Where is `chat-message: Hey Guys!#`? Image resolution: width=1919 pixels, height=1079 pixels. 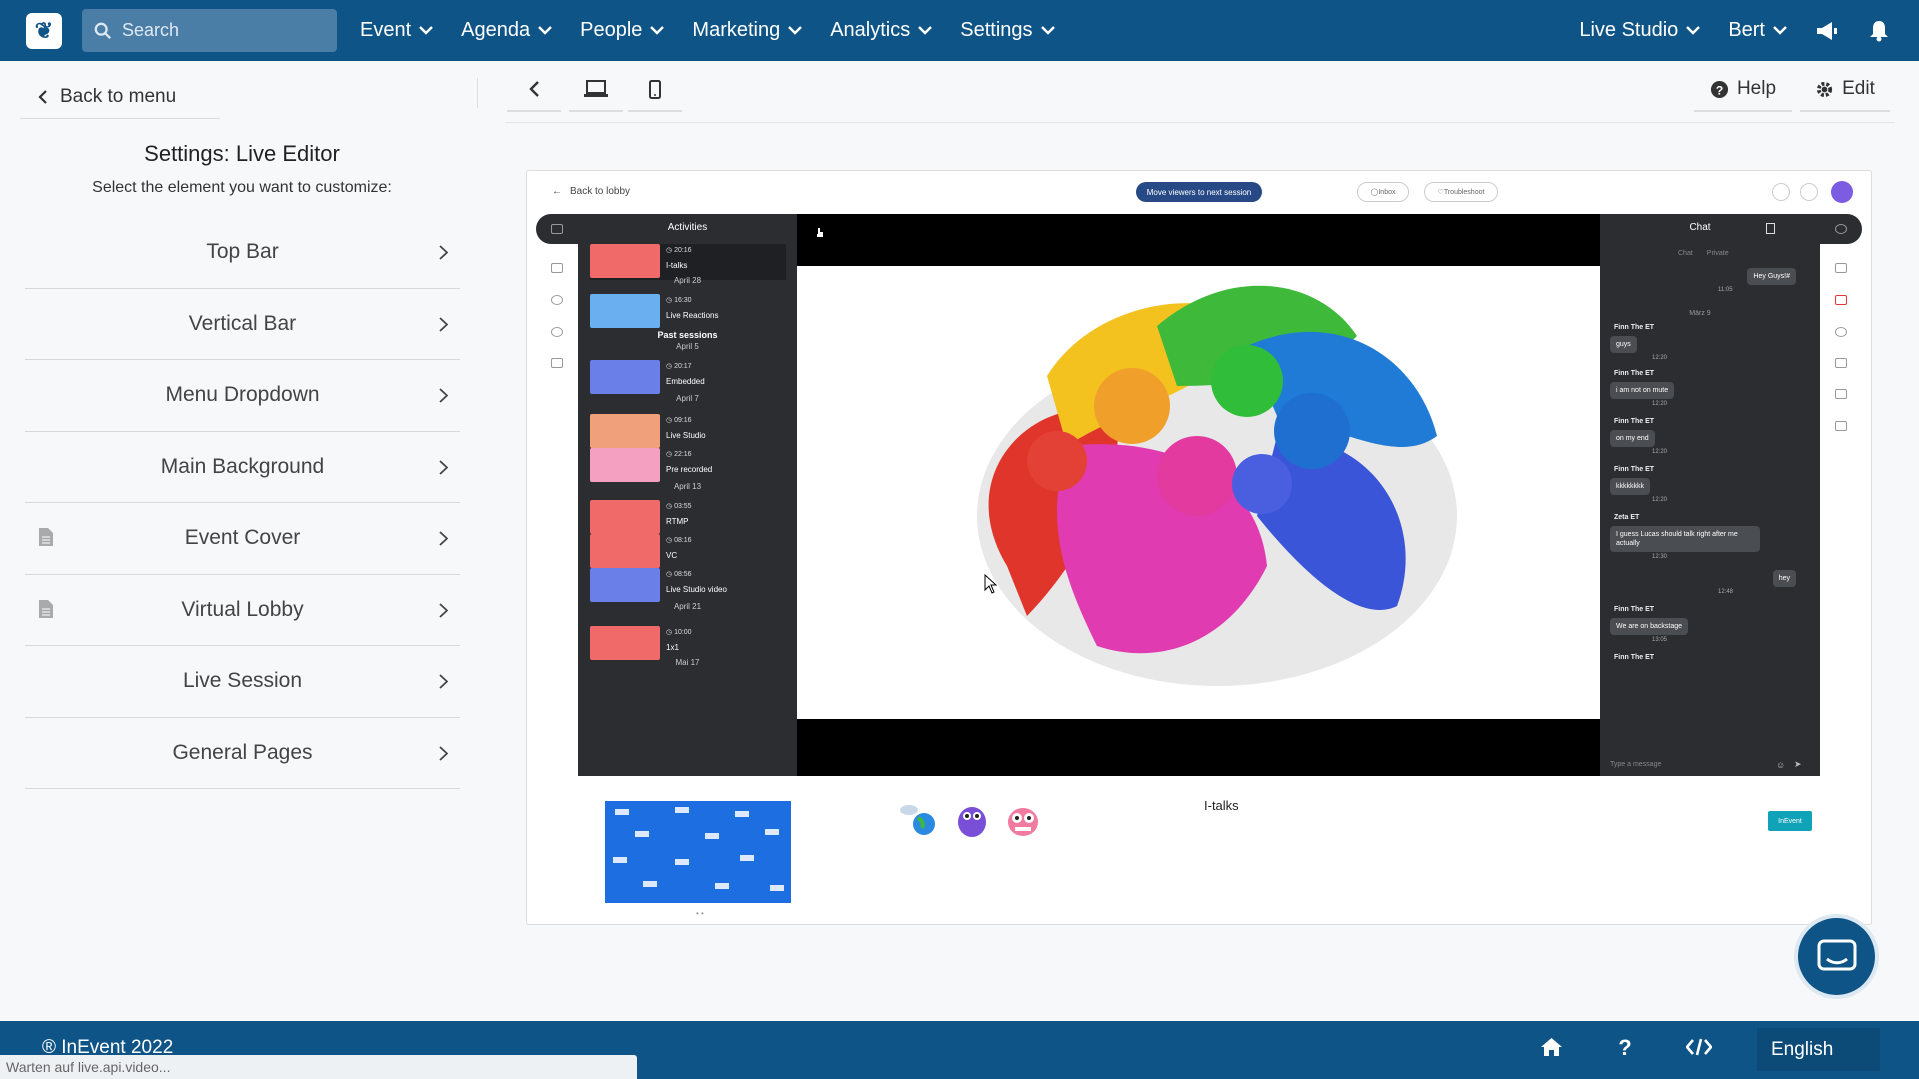
chat-message: Hey Guys!# is located at coordinates (1771, 276).